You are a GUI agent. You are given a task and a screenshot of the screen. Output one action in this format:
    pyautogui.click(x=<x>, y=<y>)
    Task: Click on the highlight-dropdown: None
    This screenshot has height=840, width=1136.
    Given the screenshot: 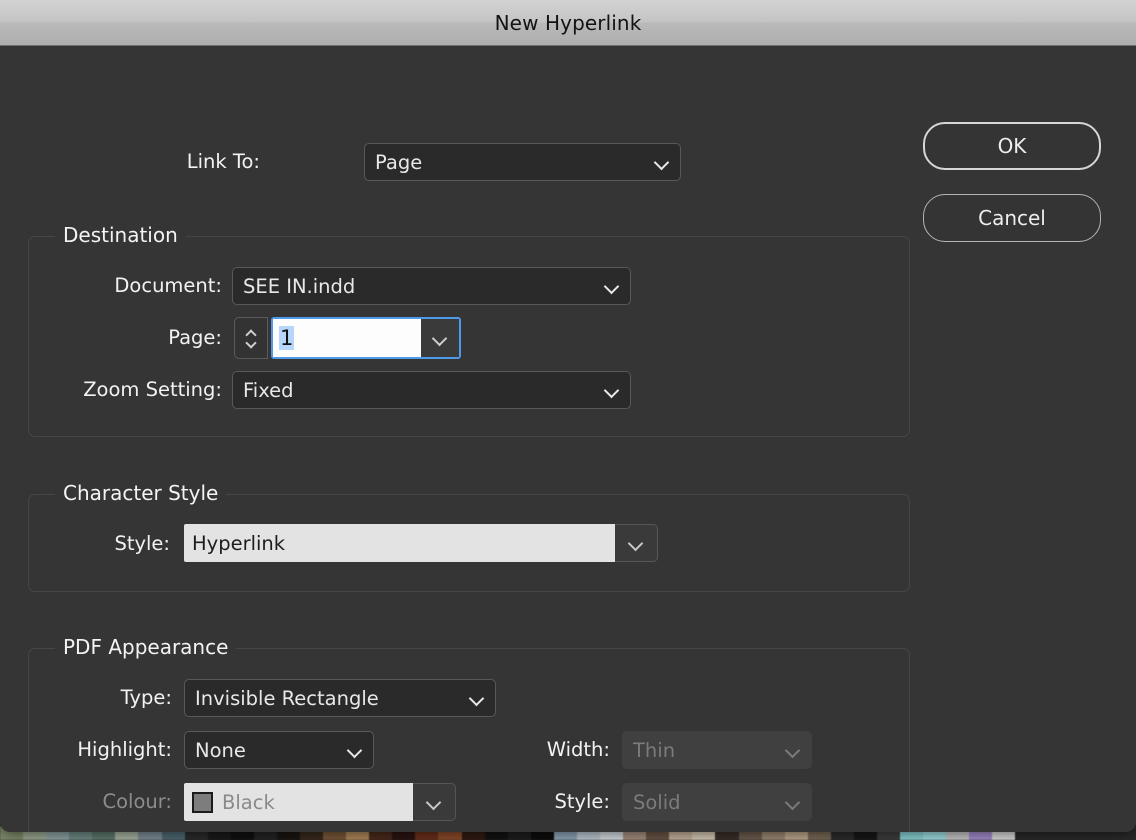 What is the action you would take?
    pyautogui.click(x=279, y=750)
    